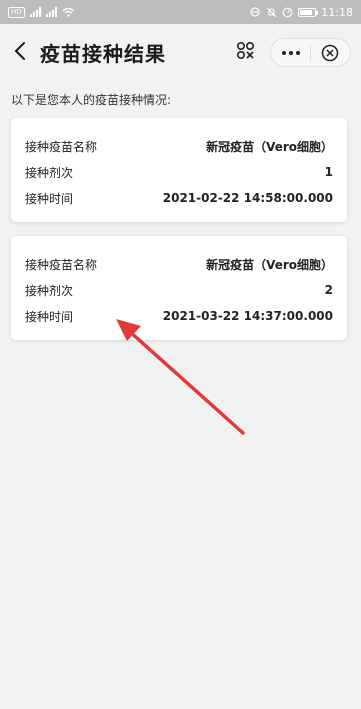 This screenshot has width=361, height=709. What do you see at coordinates (91, 100) in the screenshot?
I see `intro-text: 以下是您本人的疫苗接种情况:` at bounding box center [91, 100].